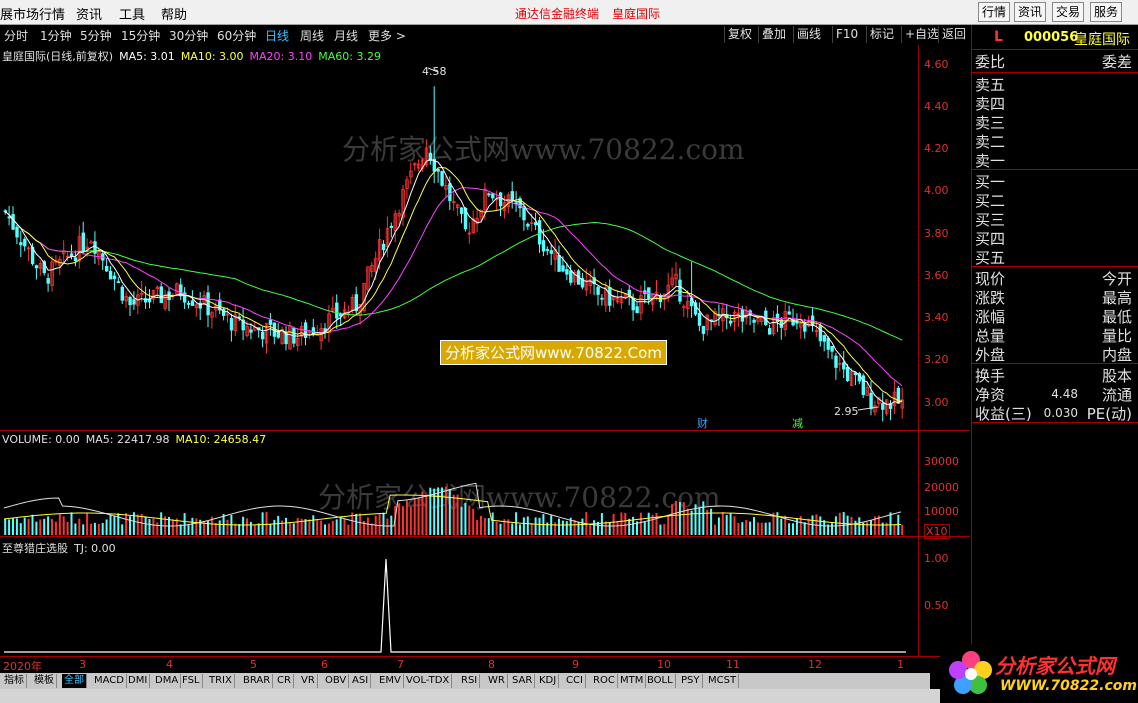  I want to click on volume-legend: VOLUME: 0.00 MA5: 22417.98 MA10: 24658.47, so click(137, 439).